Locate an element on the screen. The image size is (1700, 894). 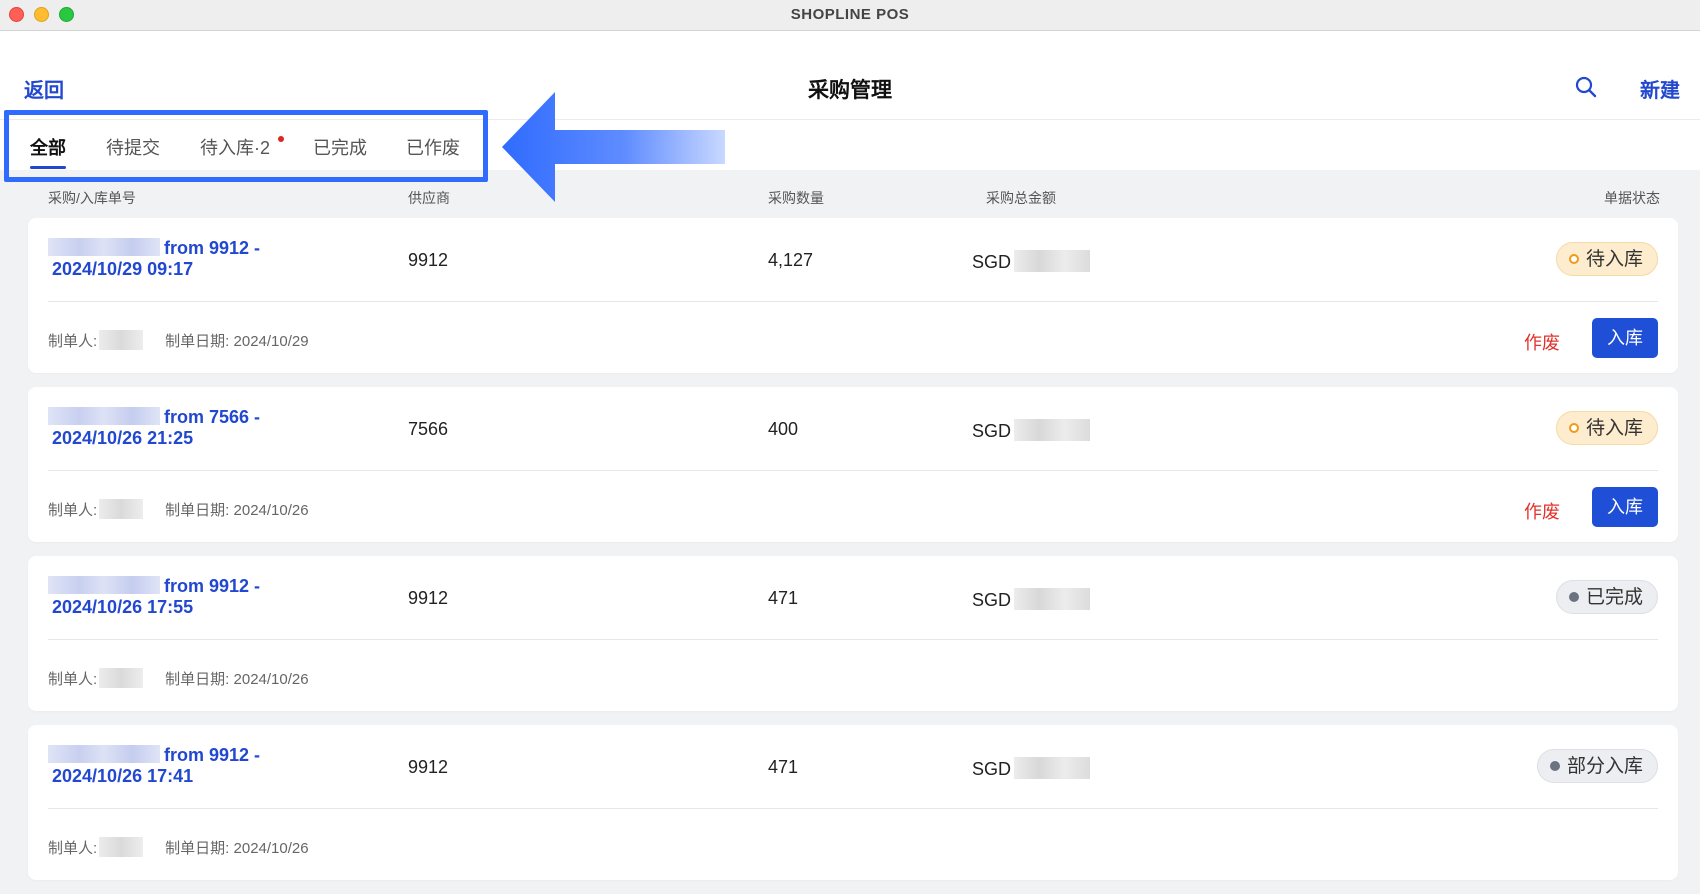
arrow-left-icon is located at coordinates (613, 147).